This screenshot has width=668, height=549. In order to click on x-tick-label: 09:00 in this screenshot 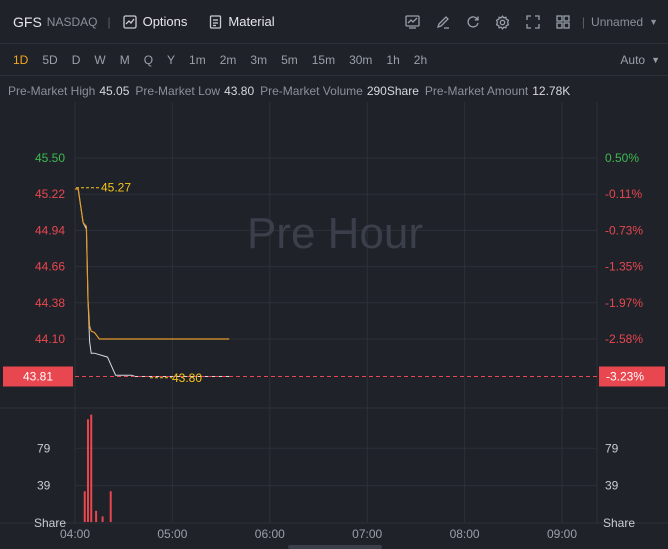, I will do `click(562, 534)`.